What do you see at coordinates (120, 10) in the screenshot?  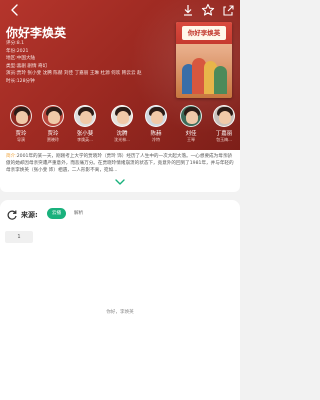 I see `top-bar` at bounding box center [120, 10].